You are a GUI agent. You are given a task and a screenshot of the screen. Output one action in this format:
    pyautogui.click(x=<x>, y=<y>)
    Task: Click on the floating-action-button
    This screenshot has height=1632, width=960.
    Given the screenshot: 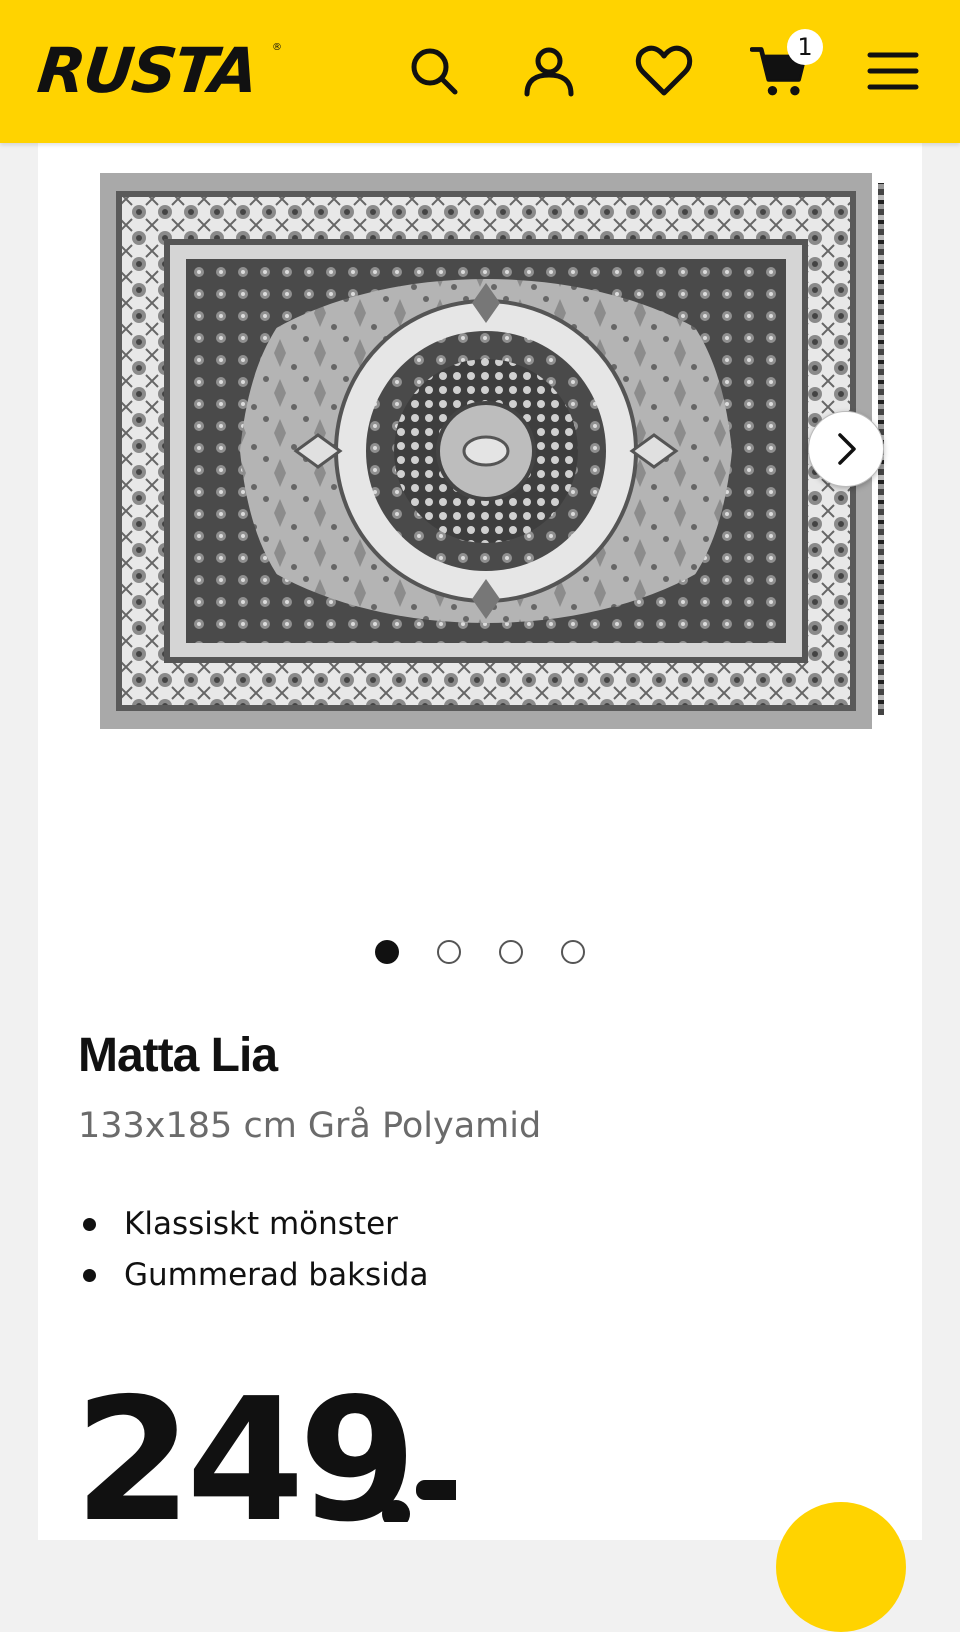 What is the action you would take?
    pyautogui.click(x=841, y=1567)
    